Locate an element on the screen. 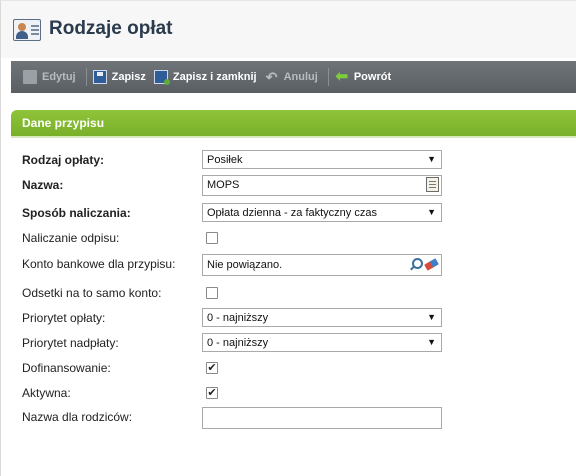  calc-method-label: Sposób naliczania: is located at coordinates (76, 213).